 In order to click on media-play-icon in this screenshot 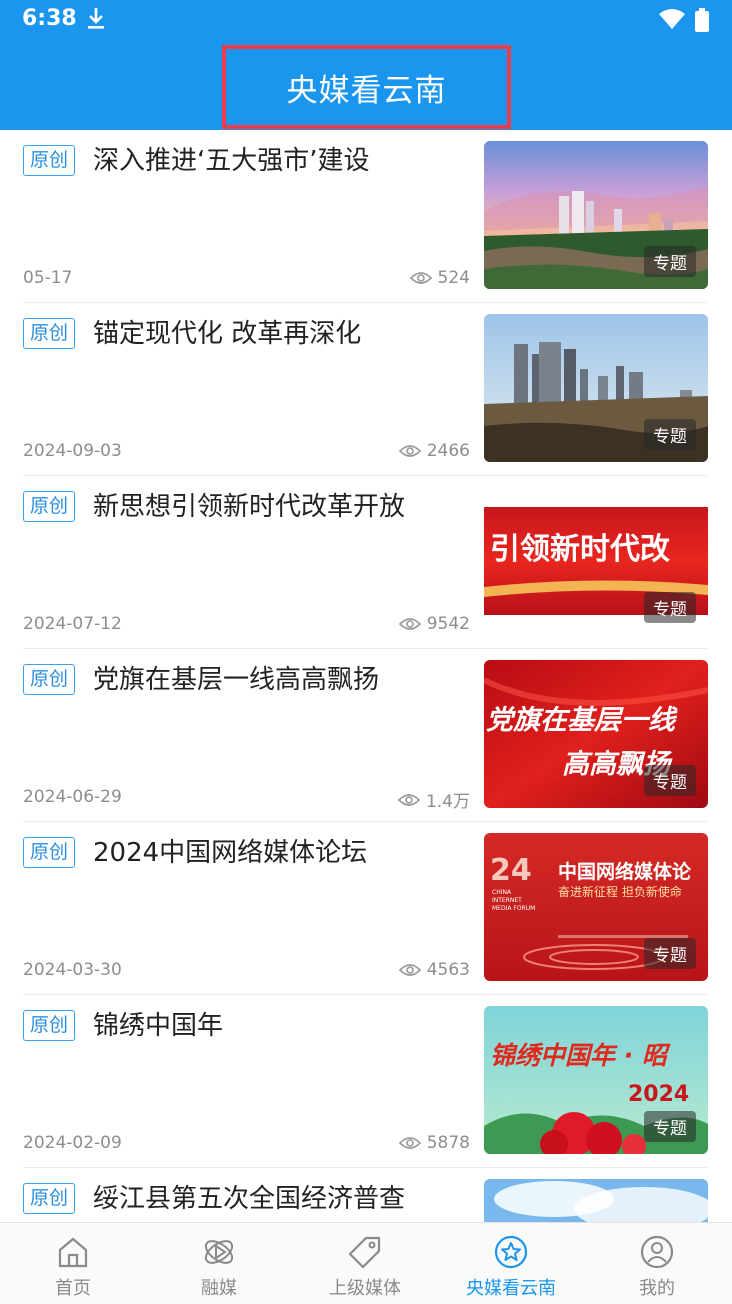, I will do `click(219, 1252)`.